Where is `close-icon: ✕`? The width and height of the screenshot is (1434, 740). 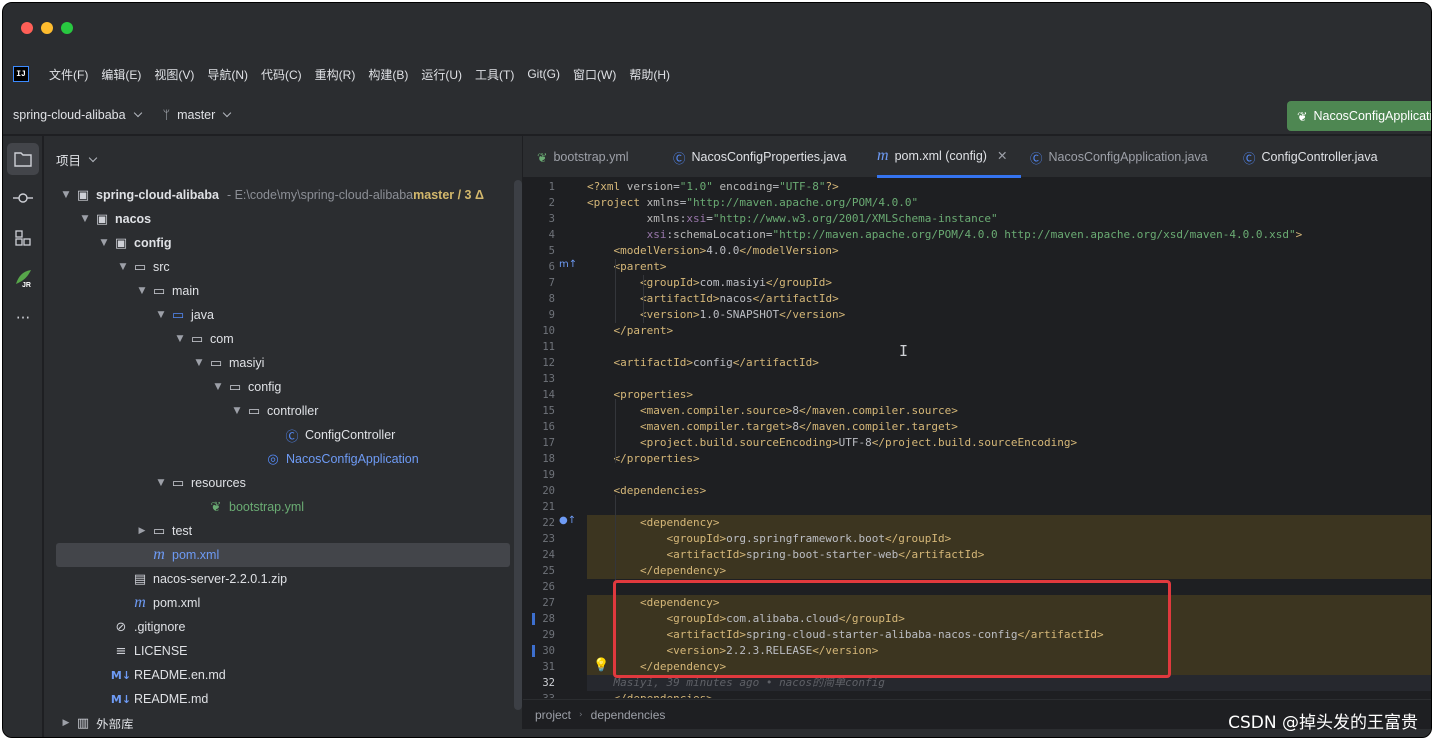
close-icon: ✕ is located at coordinates (1002, 155).